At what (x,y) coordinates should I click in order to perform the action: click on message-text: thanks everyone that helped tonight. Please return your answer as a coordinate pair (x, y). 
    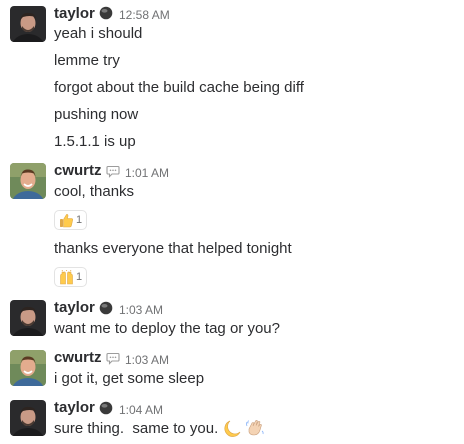
    Looking at the image, I should click on (173, 248).